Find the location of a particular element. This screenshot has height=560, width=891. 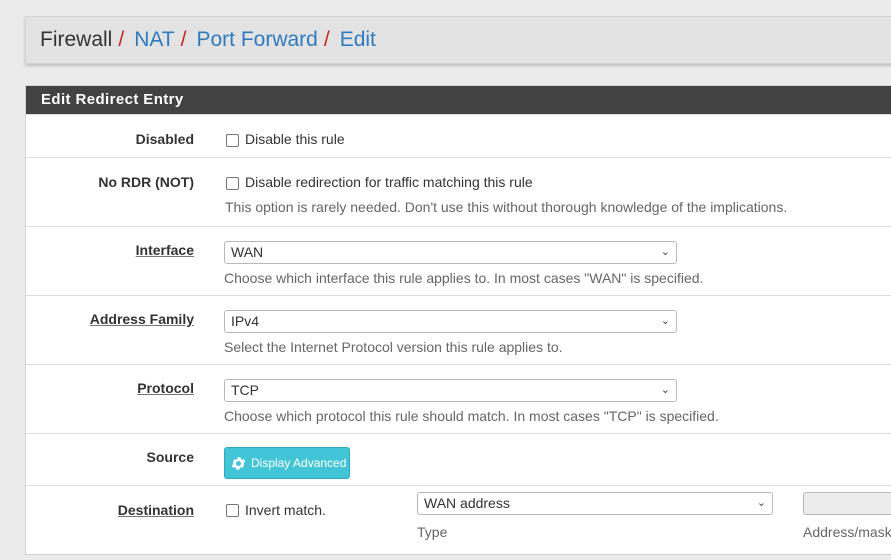

destination-type-value: WAN address is located at coordinates (467, 503).